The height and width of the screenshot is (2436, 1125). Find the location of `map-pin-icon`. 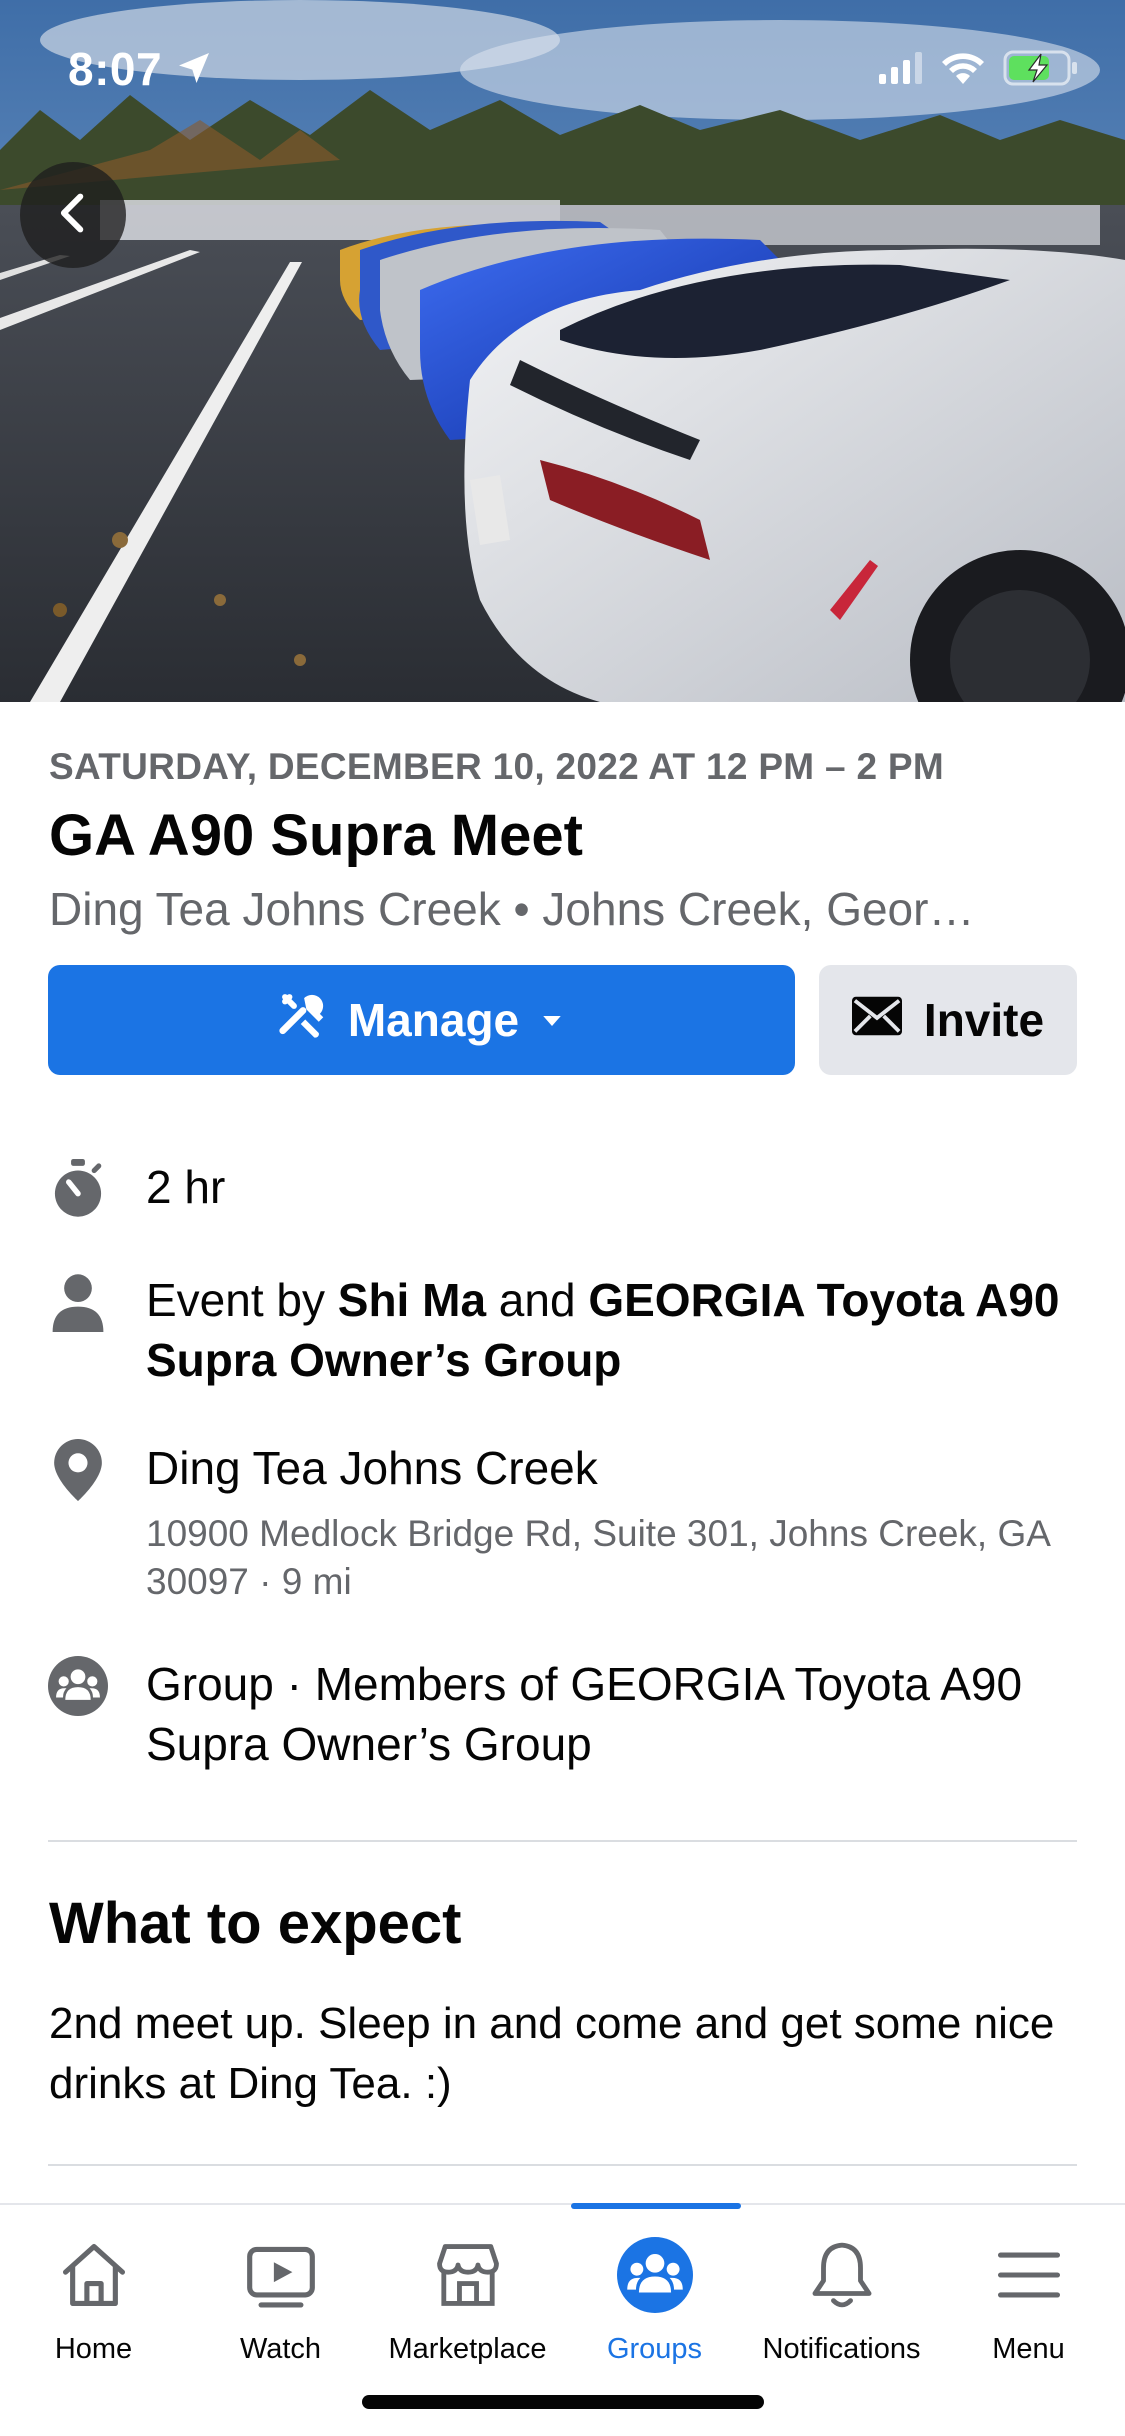

map-pin-icon is located at coordinates (78, 1470).